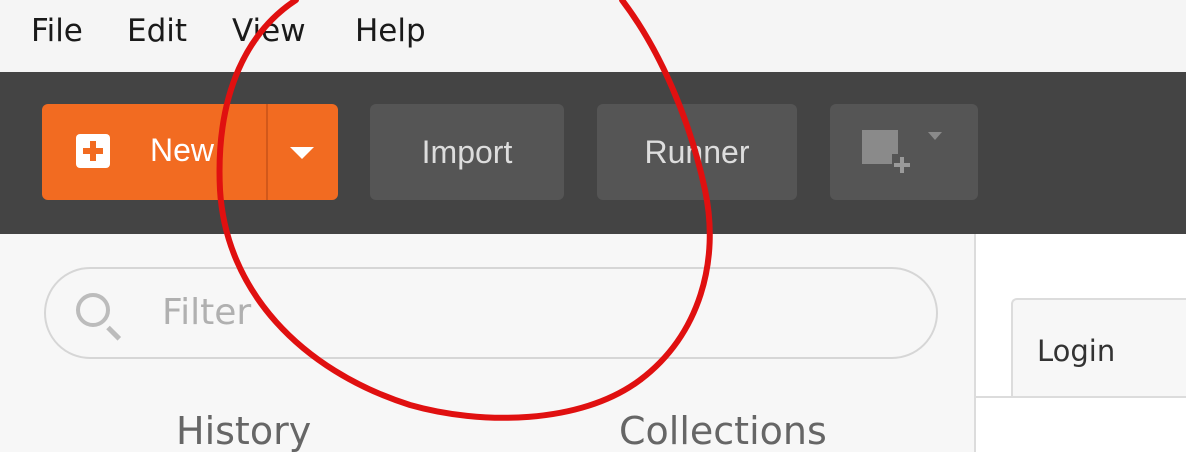  I want to click on search-icon, so click(93, 310).